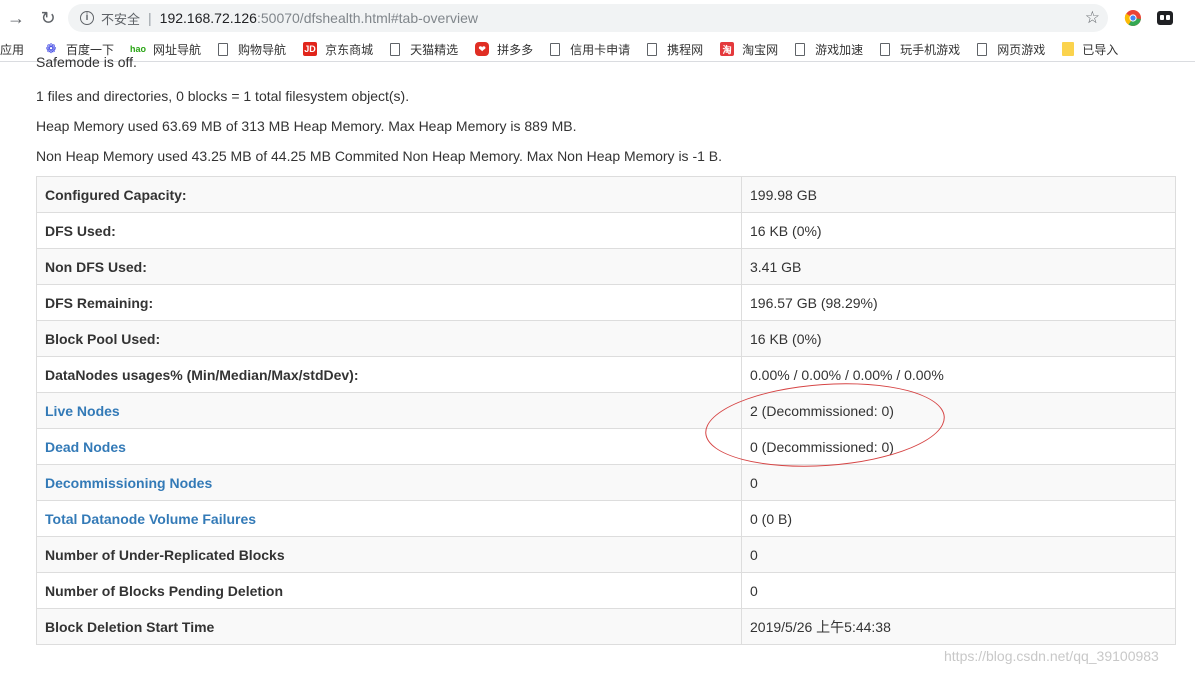  I want to click on bookmark-ctrip: 携程网, so click(675, 49).